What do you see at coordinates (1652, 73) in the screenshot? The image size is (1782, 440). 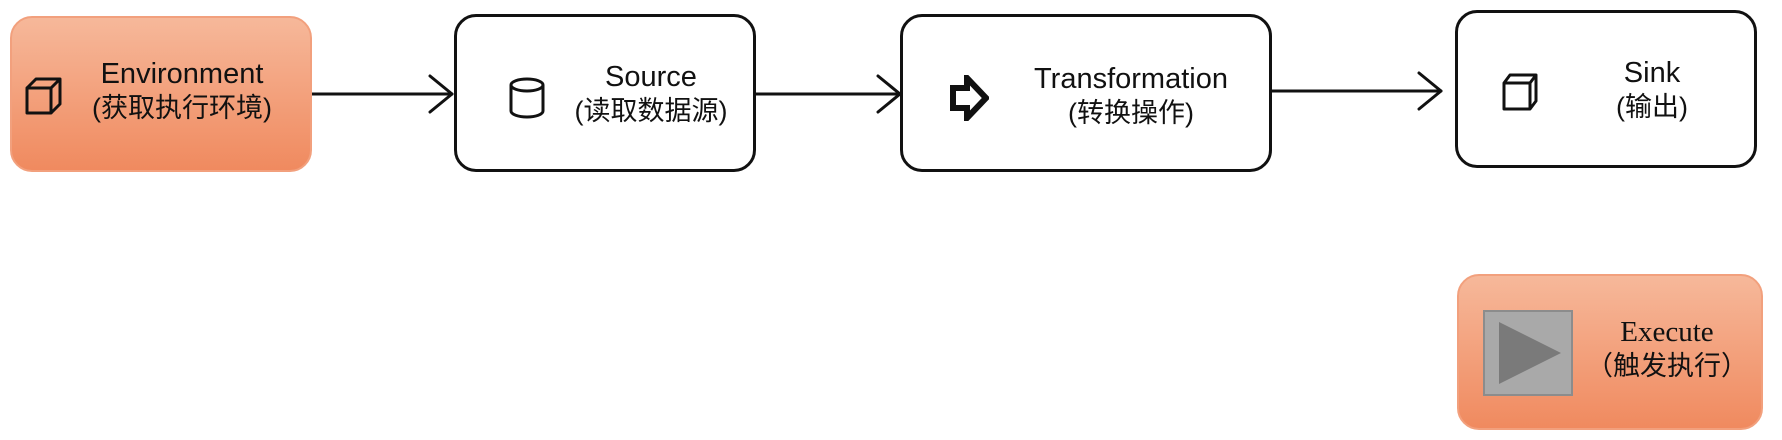 I see `sink-title: Sink` at bounding box center [1652, 73].